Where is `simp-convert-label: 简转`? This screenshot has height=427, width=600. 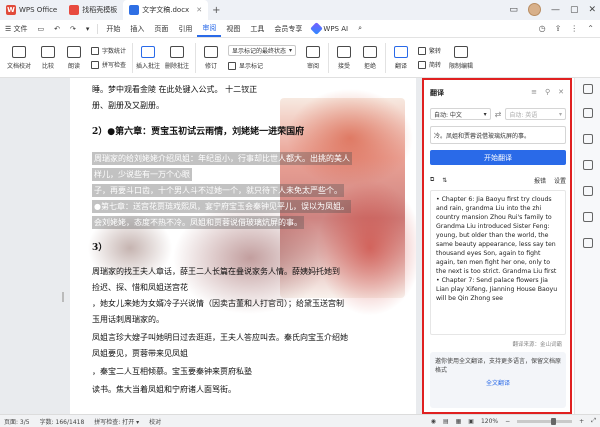 simp-convert-label: 简转 is located at coordinates (435, 65).